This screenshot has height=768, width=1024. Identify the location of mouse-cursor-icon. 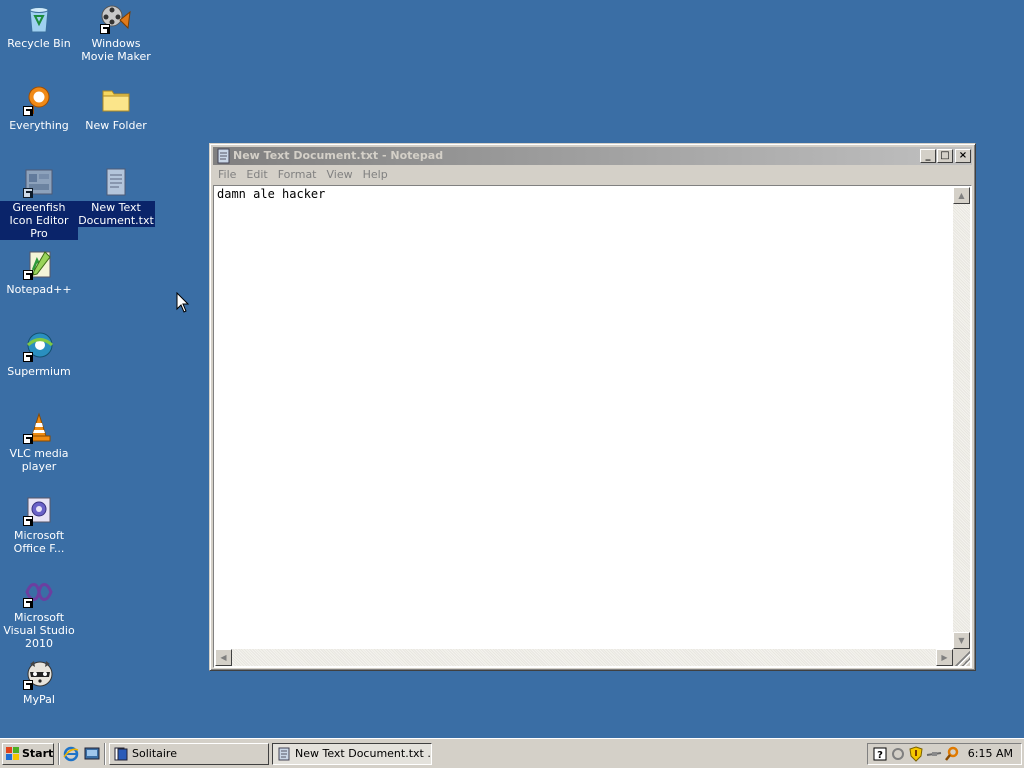
(183, 302).